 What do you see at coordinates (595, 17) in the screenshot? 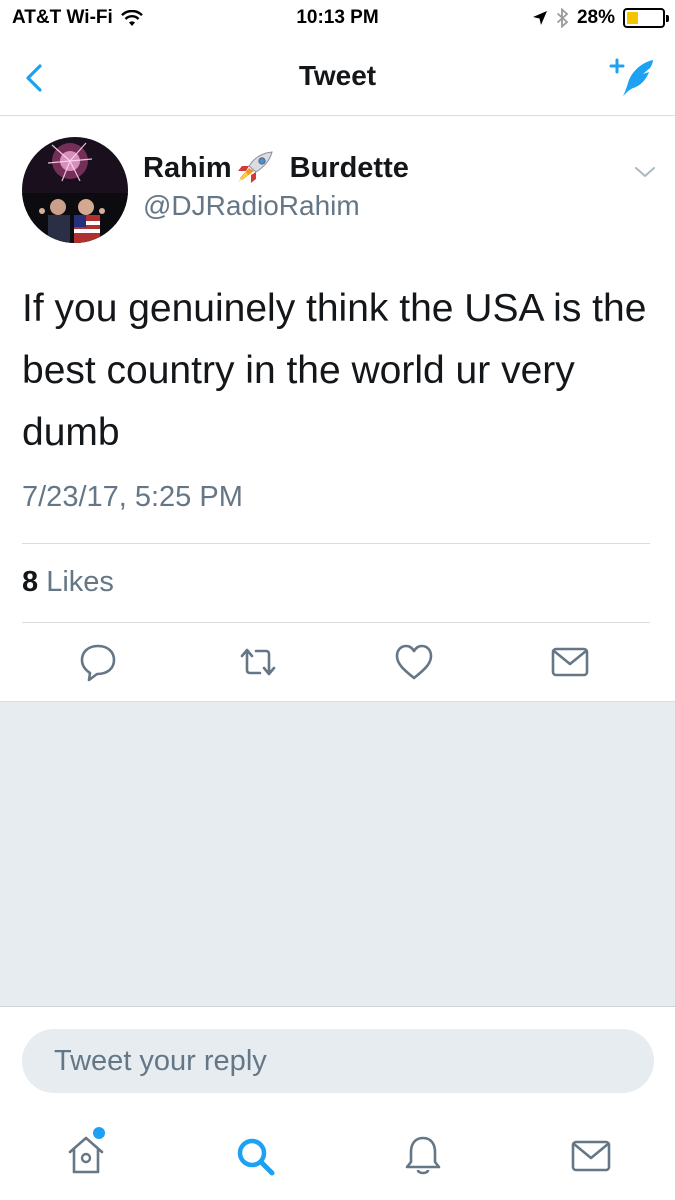
I see `battery-percent: 28%` at bounding box center [595, 17].